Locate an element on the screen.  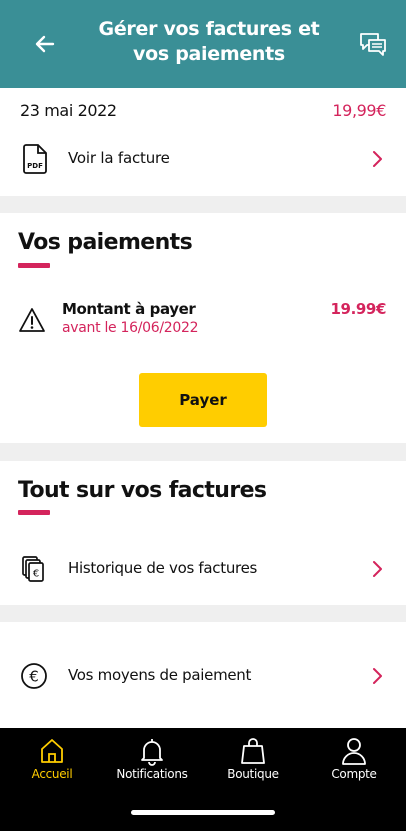
home-icon is located at coordinates (52, 751).